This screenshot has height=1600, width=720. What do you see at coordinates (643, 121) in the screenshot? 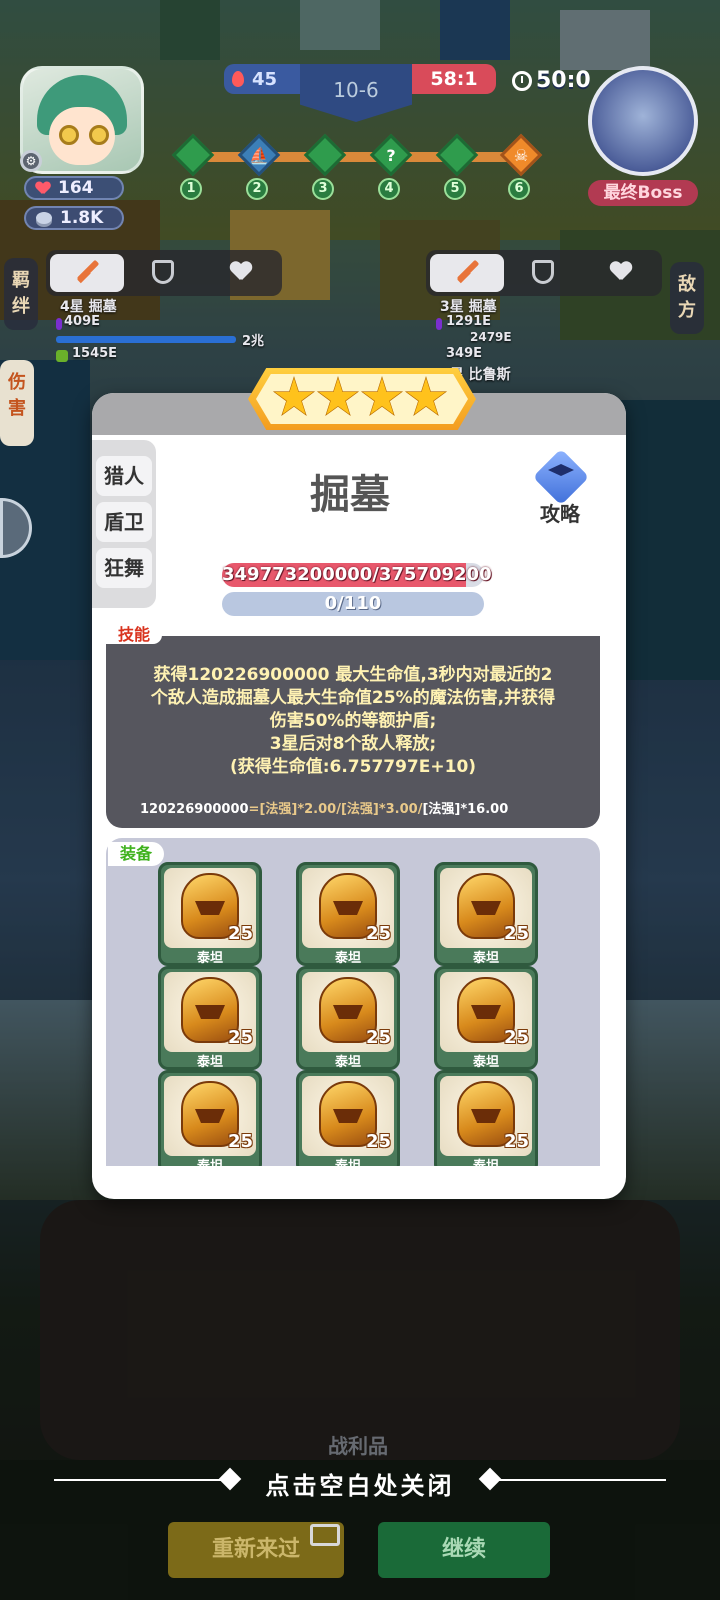
I see `boss-avatar` at bounding box center [643, 121].